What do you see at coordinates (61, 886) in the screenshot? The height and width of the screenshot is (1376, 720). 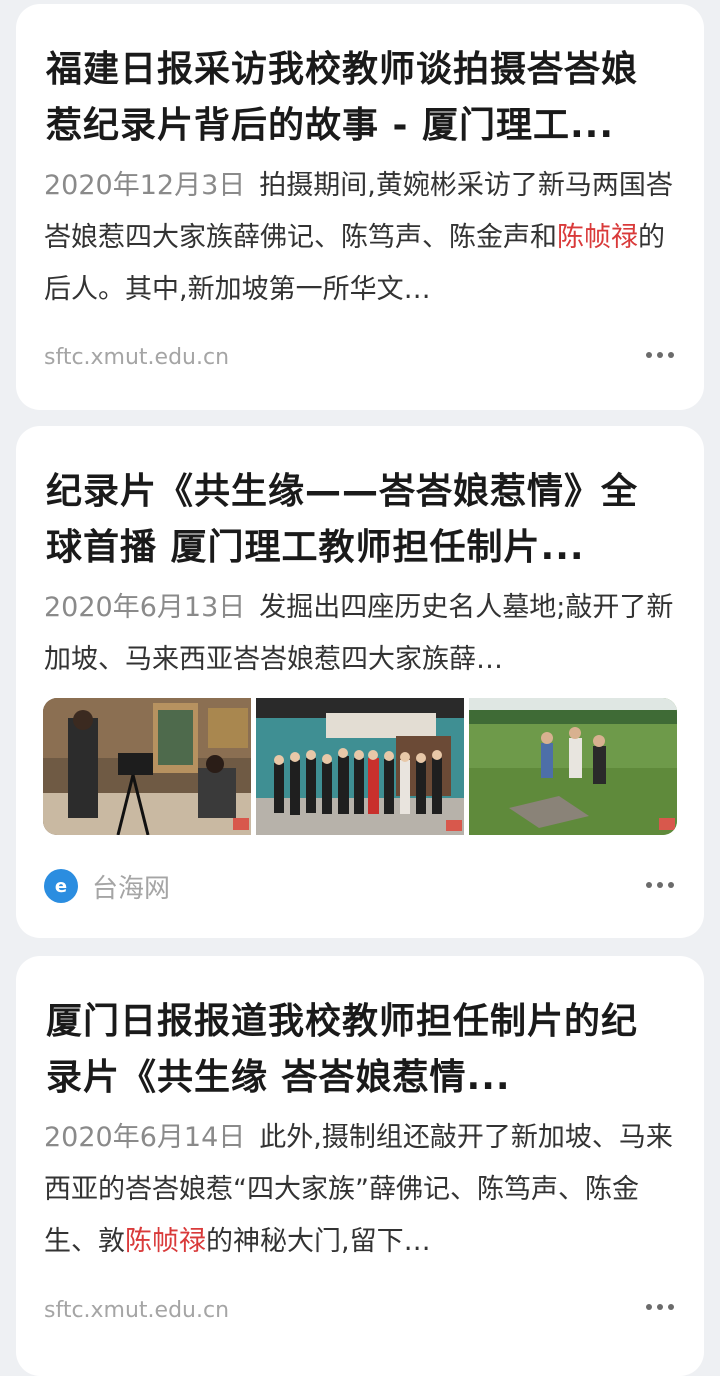 I see `taihai-logo-icon: e` at bounding box center [61, 886].